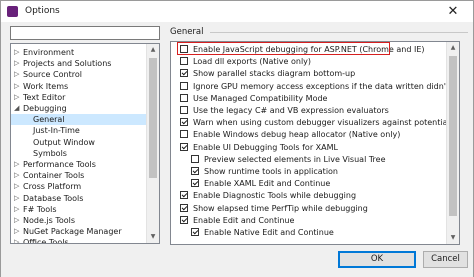 The height and width of the screenshot is (277, 474). I want to click on option-row: Enable UI Debugging Tools for XAML, so click(313, 147).